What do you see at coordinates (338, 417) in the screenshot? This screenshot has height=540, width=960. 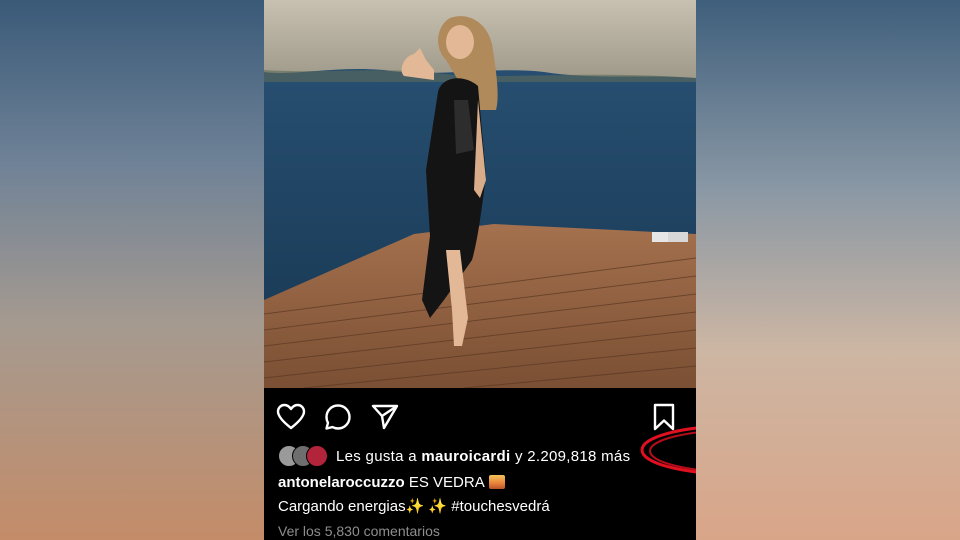 I see `comment-icon` at bounding box center [338, 417].